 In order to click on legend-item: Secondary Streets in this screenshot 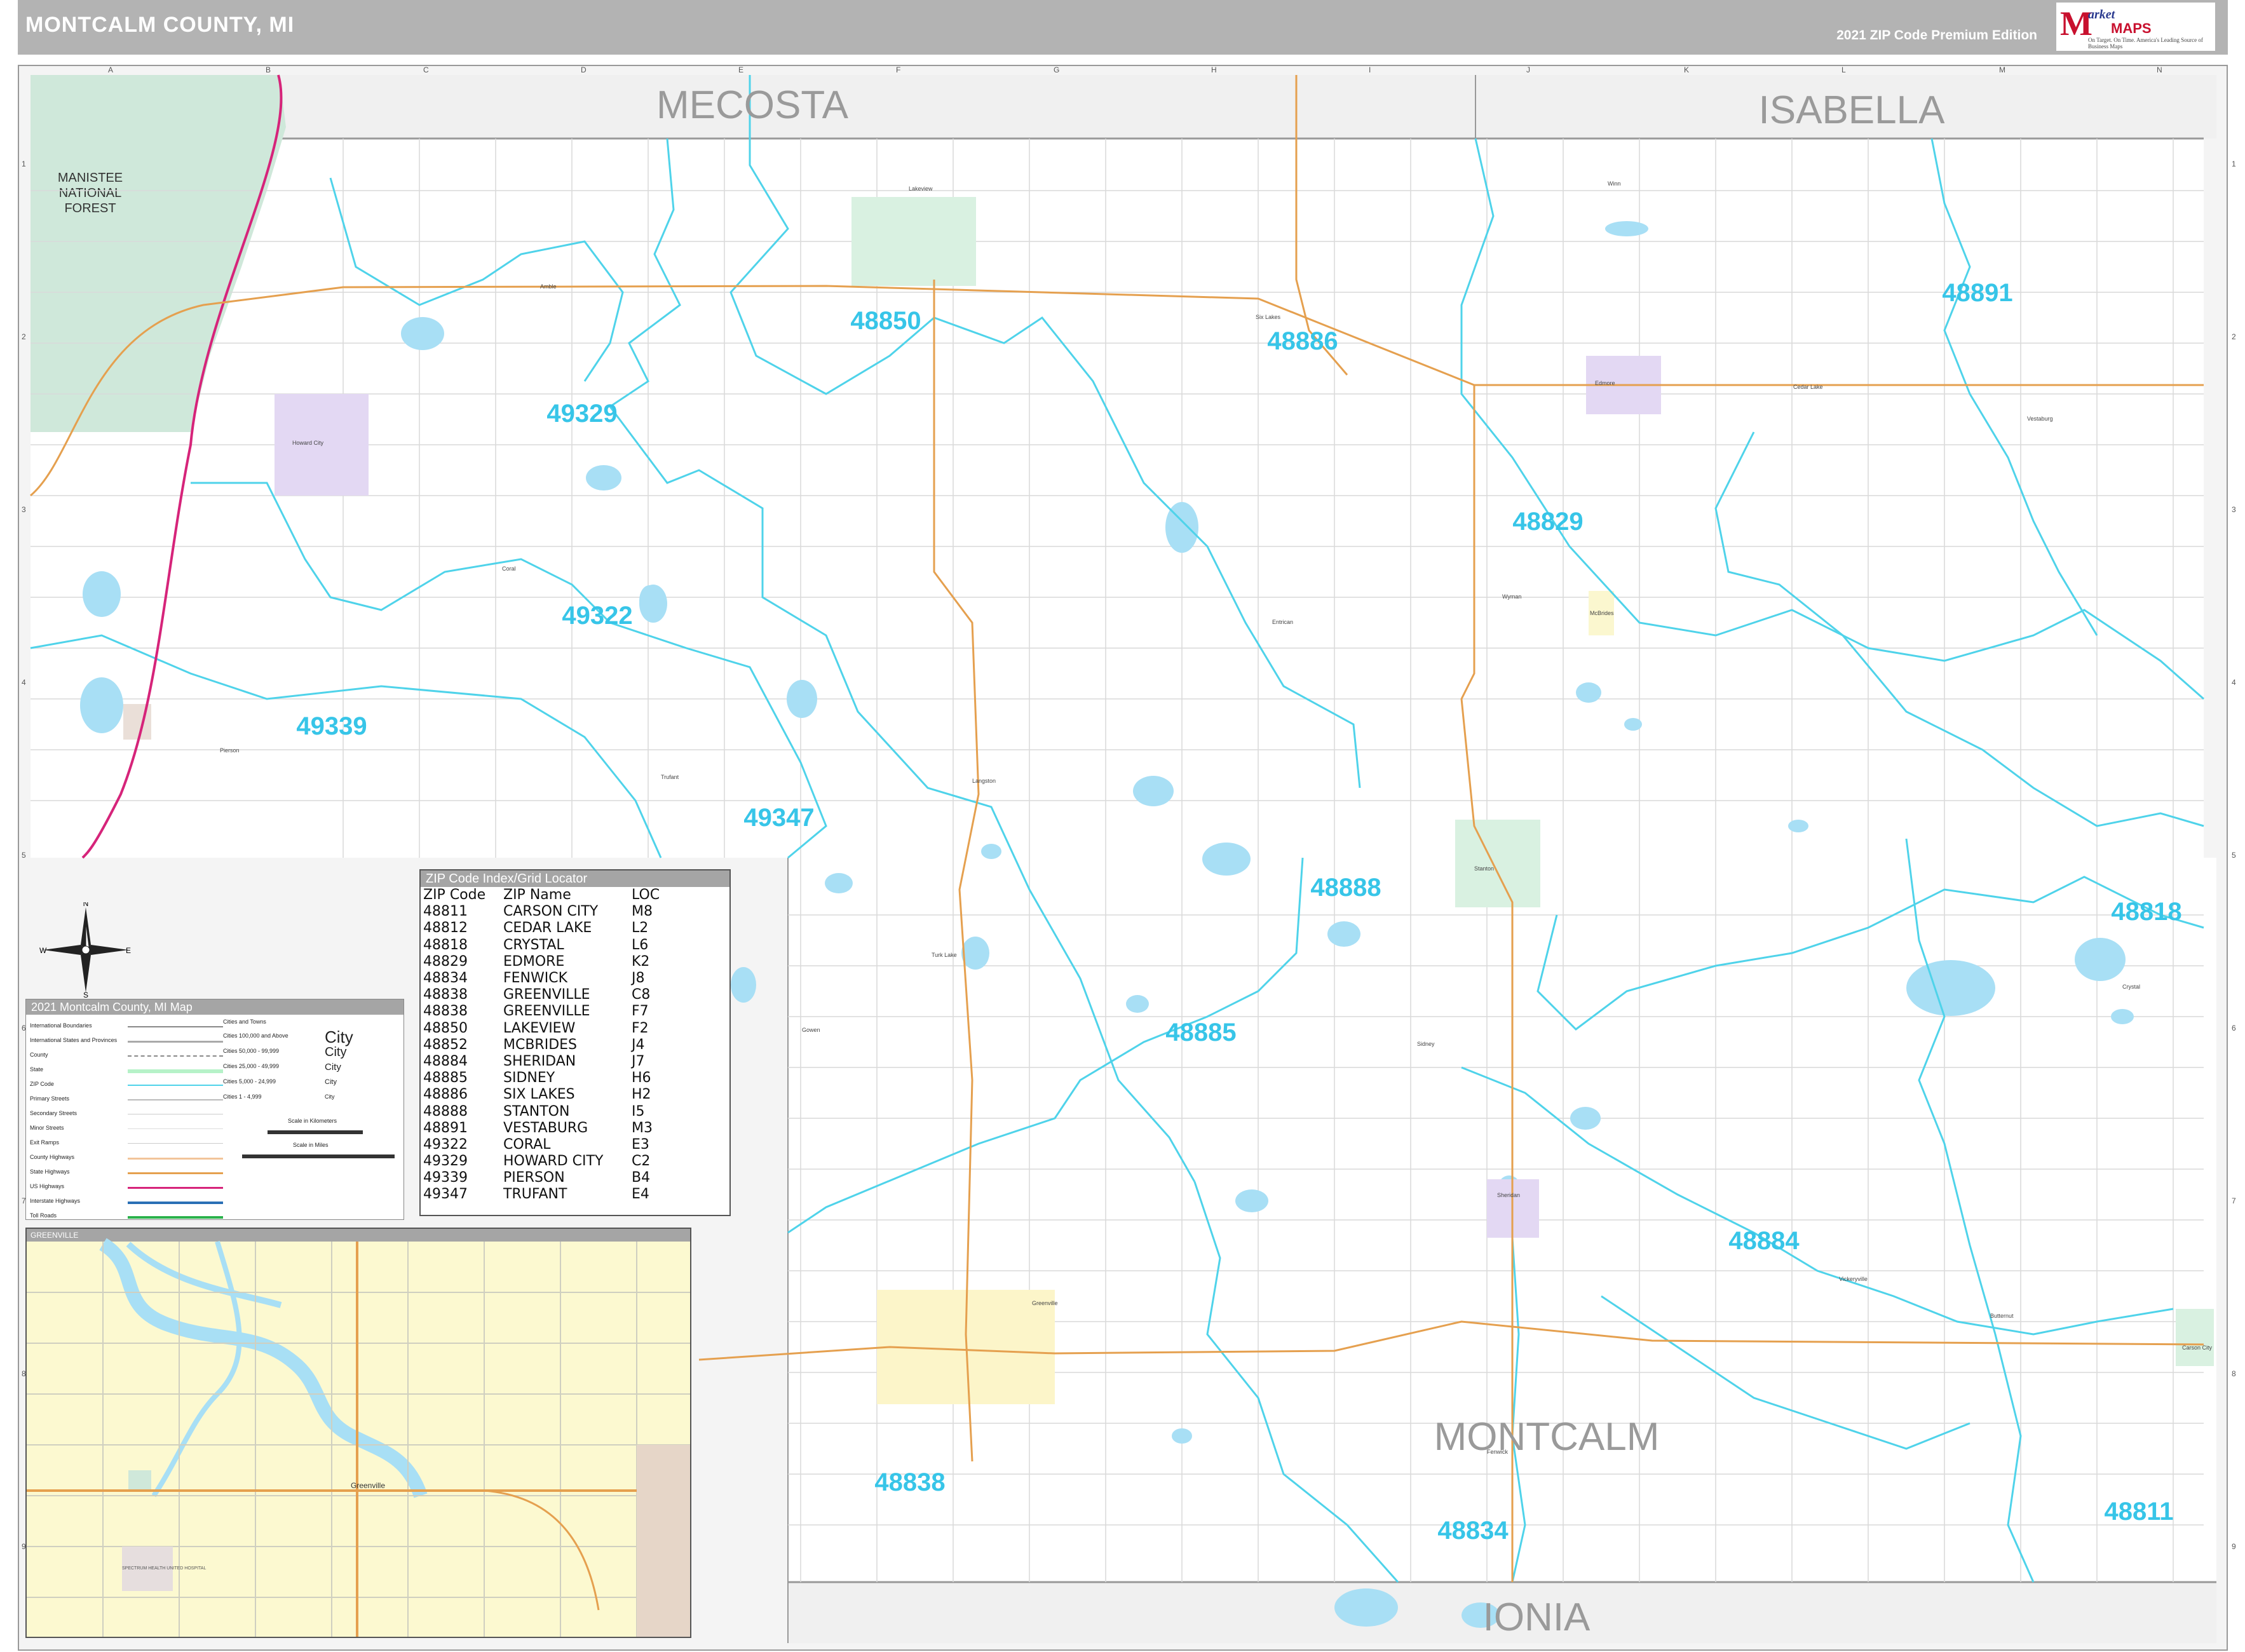, I will do `click(54, 1113)`.